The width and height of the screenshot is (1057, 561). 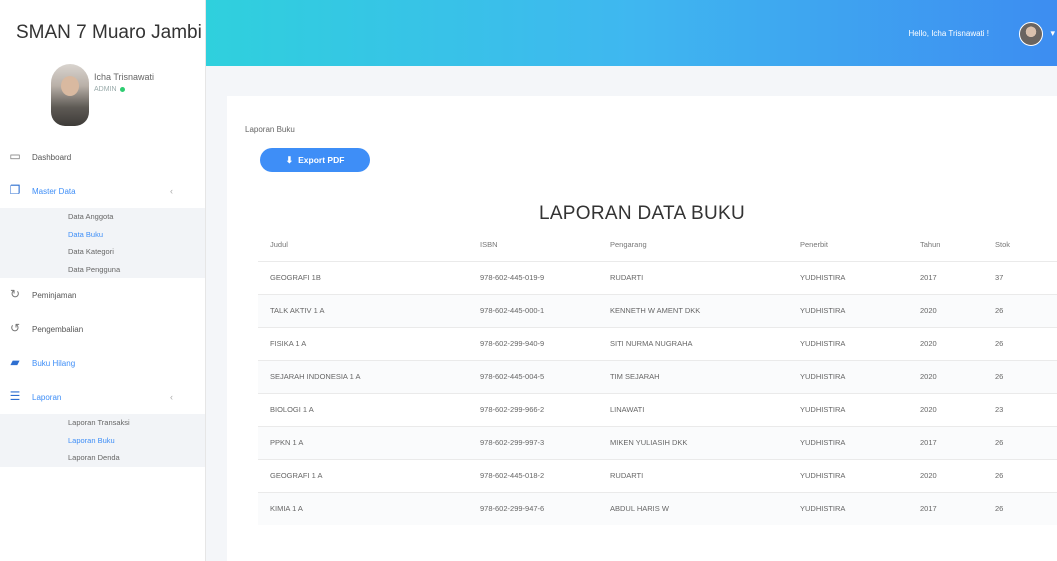 What do you see at coordinates (693, 508) in the screenshot?
I see `cell-pengarang: ABDUL HARIS W` at bounding box center [693, 508].